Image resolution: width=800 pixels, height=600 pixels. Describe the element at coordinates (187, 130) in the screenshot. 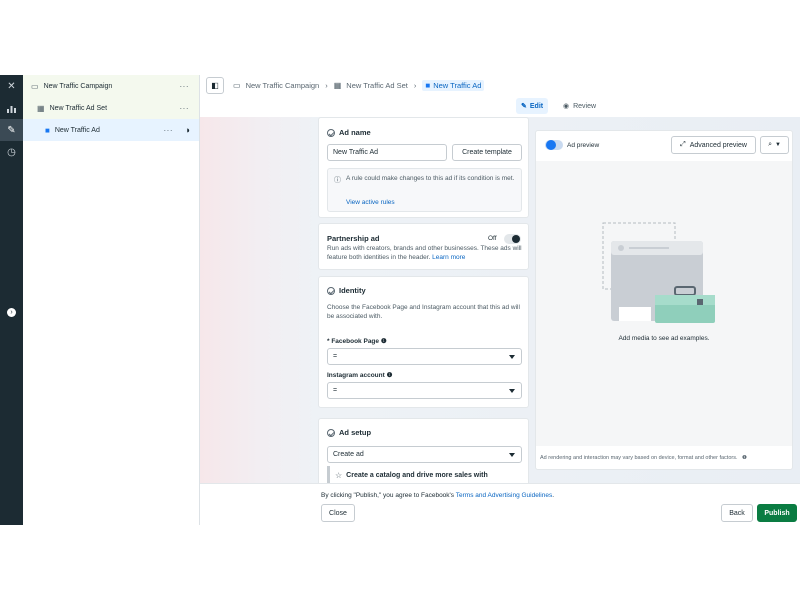

I see `status-half-circle-icon: ◑` at that location.